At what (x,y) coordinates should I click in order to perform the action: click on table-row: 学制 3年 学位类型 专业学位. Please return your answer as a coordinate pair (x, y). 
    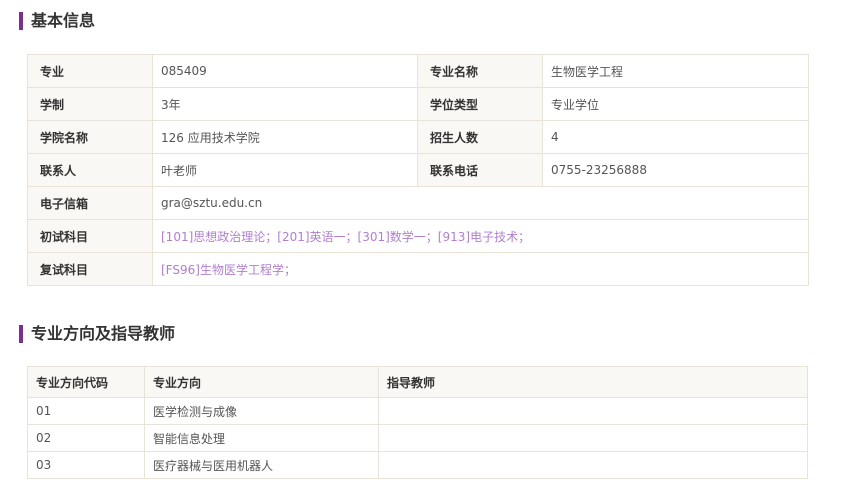
    Looking at the image, I should click on (418, 104).